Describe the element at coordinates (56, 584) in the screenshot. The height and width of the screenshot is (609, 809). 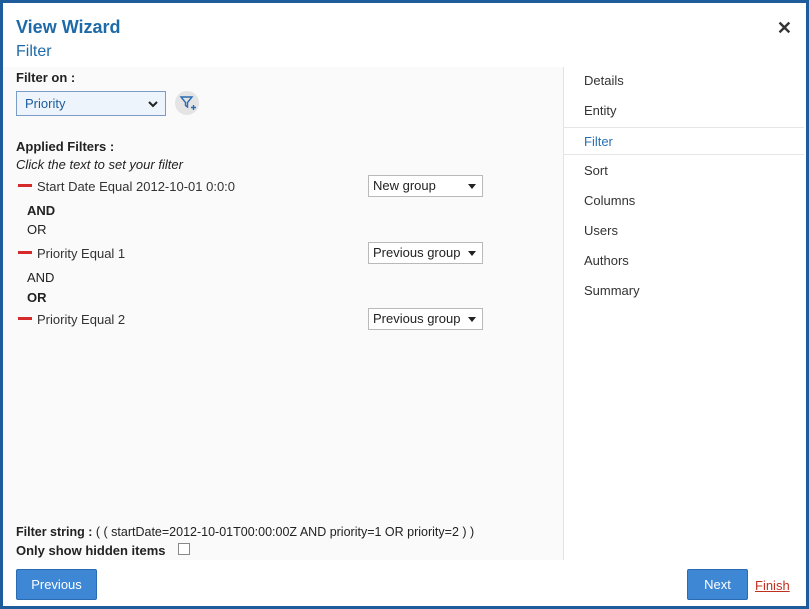
I see `previous-button: Previous` at that location.